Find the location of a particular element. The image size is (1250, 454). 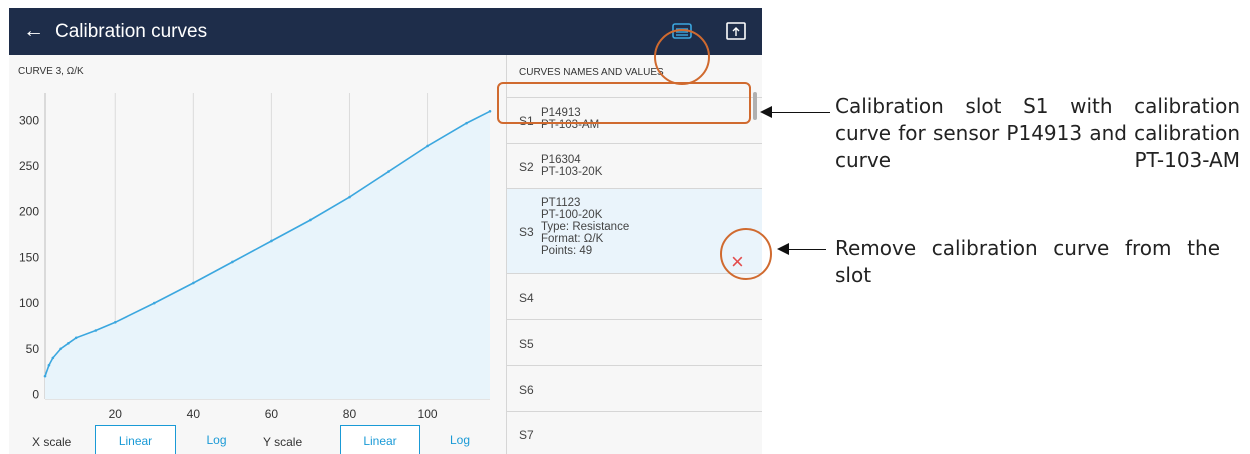

remove-callout-text: Remove calibration curve from the slot is located at coordinates (1027, 261).